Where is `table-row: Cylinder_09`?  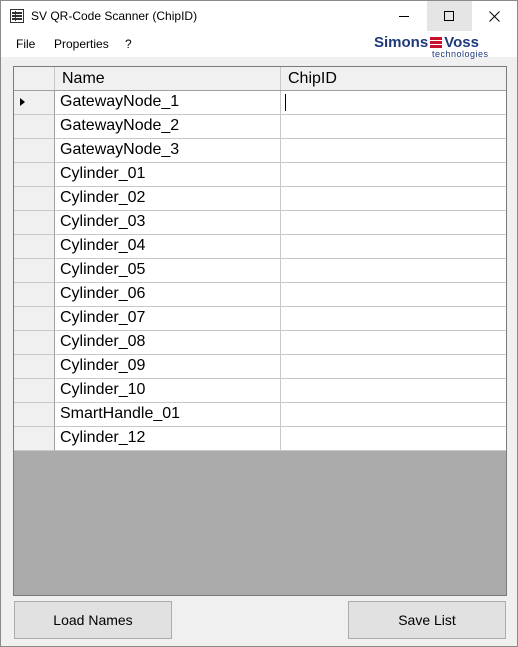 table-row: Cylinder_09 is located at coordinates (260, 367).